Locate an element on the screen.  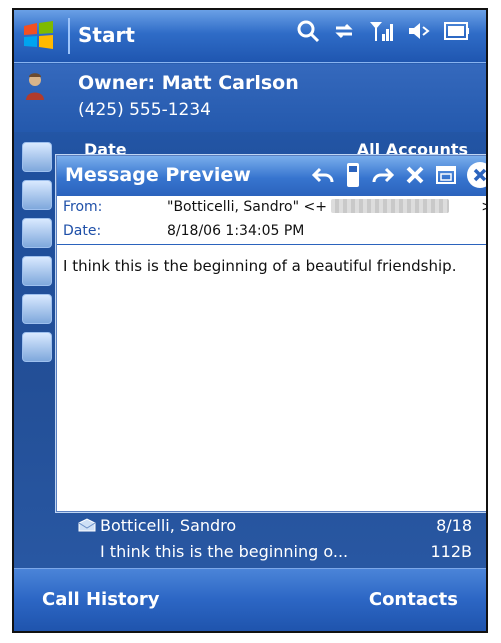
date-label: Date: is located at coordinates (82, 231).